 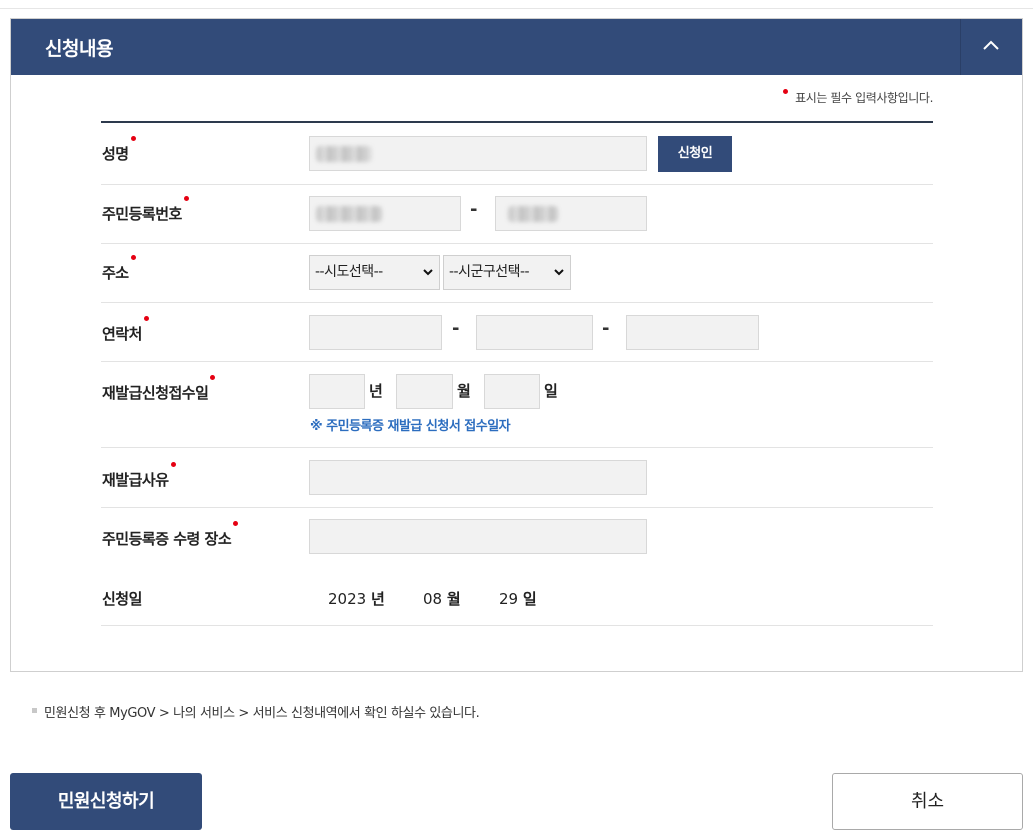 I want to click on pickup-place-label: 주민등록증 수령 장소, so click(x=170, y=535).